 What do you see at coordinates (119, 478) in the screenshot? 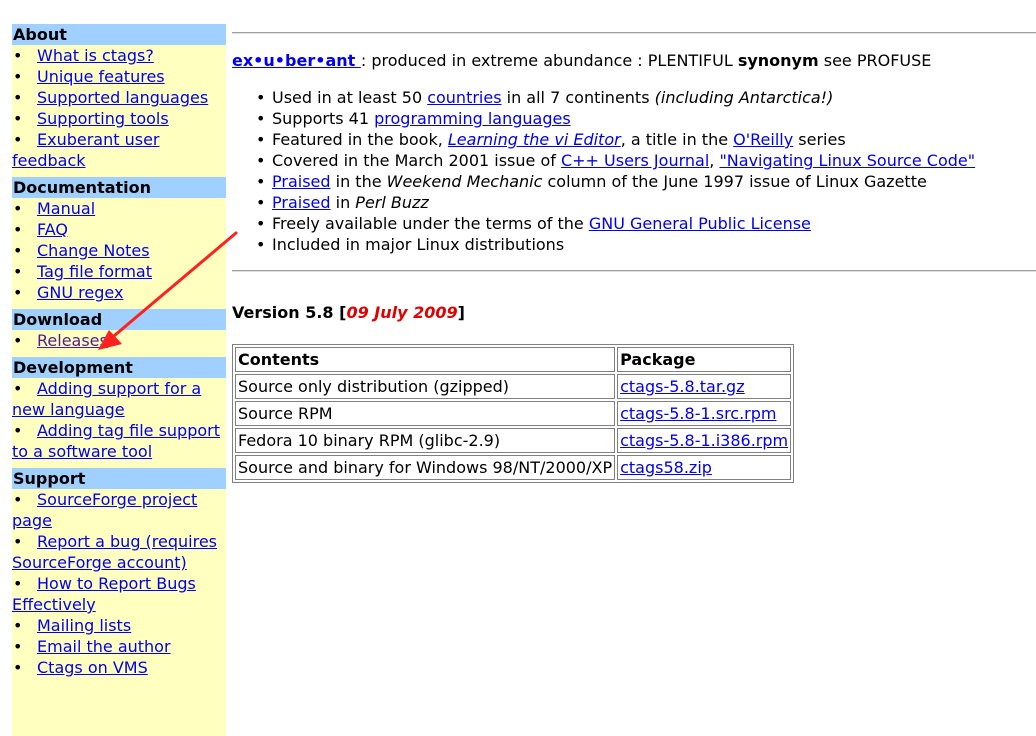
I see `section-heading-support: Support` at bounding box center [119, 478].